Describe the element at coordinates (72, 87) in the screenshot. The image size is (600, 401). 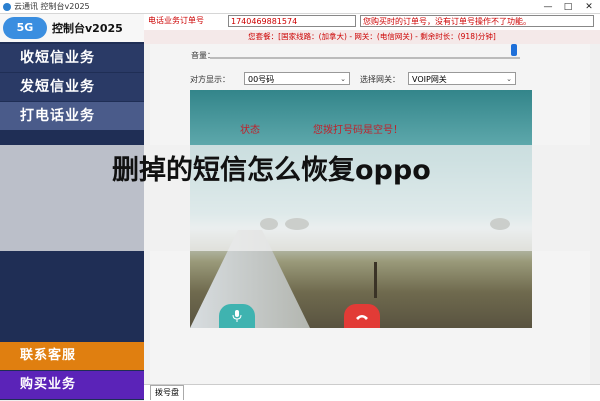
I see `sidebar-item-send-sms: 发短信业务` at that location.